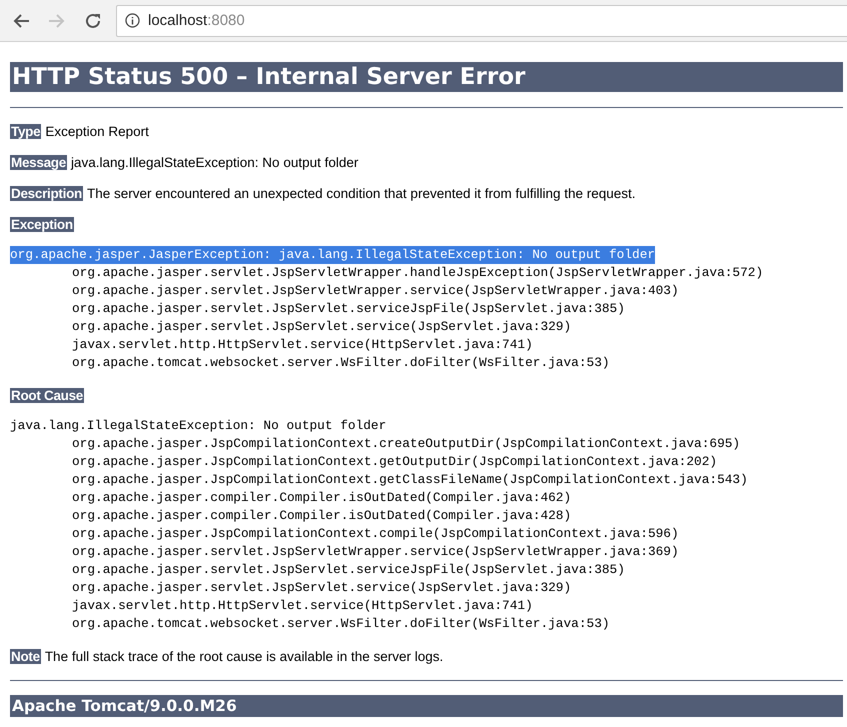 This screenshot has height=727, width=847. What do you see at coordinates (426, 77) in the screenshot?
I see `page-title: HTTP Status 500 – Internal Server Error` at bounding box center [426, 77].